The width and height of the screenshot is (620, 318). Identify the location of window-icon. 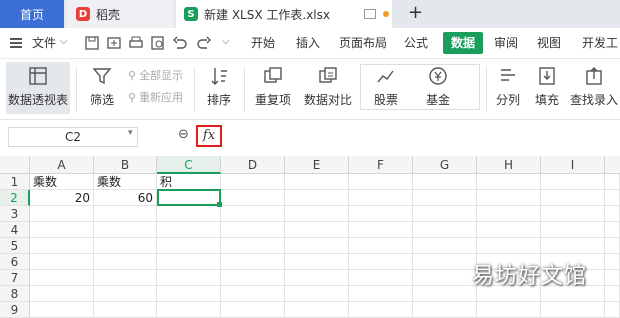
(370, 14).